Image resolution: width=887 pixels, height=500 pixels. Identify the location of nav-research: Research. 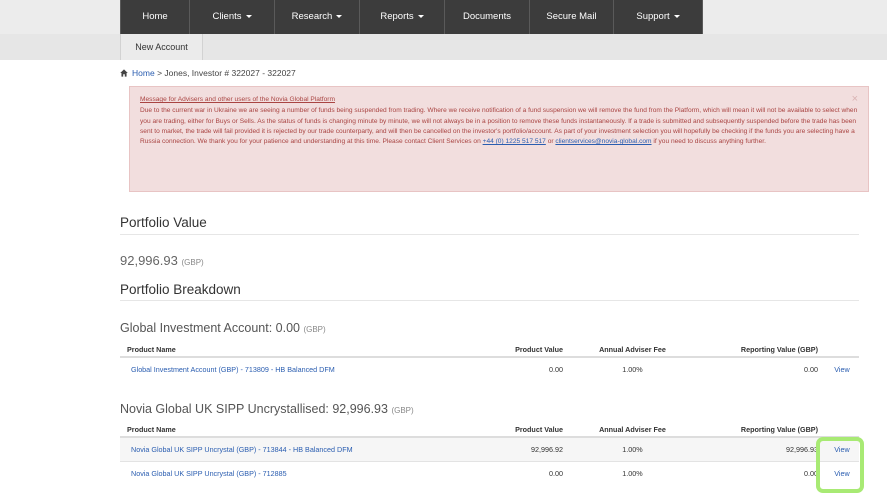
(317, 17).